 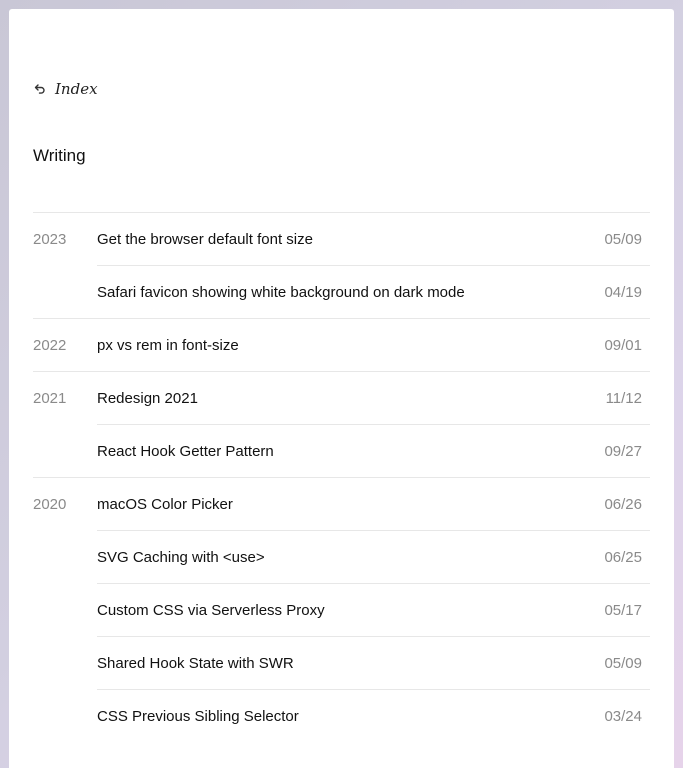 I want to click on post-date: 06/26, so click(x=623, y=504).